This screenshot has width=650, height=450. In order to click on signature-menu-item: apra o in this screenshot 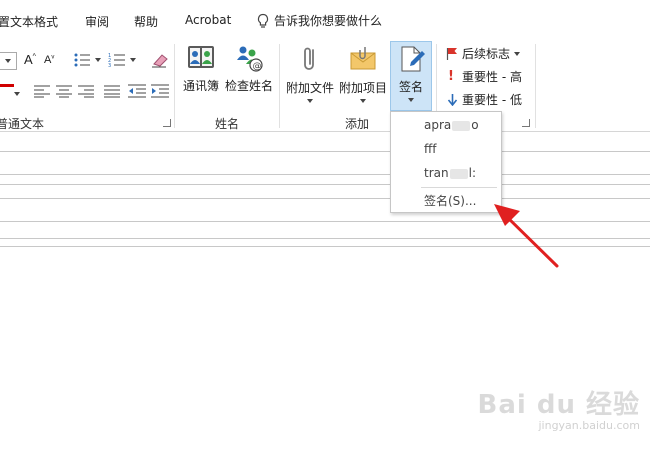, I will do `click(446, 125)`.